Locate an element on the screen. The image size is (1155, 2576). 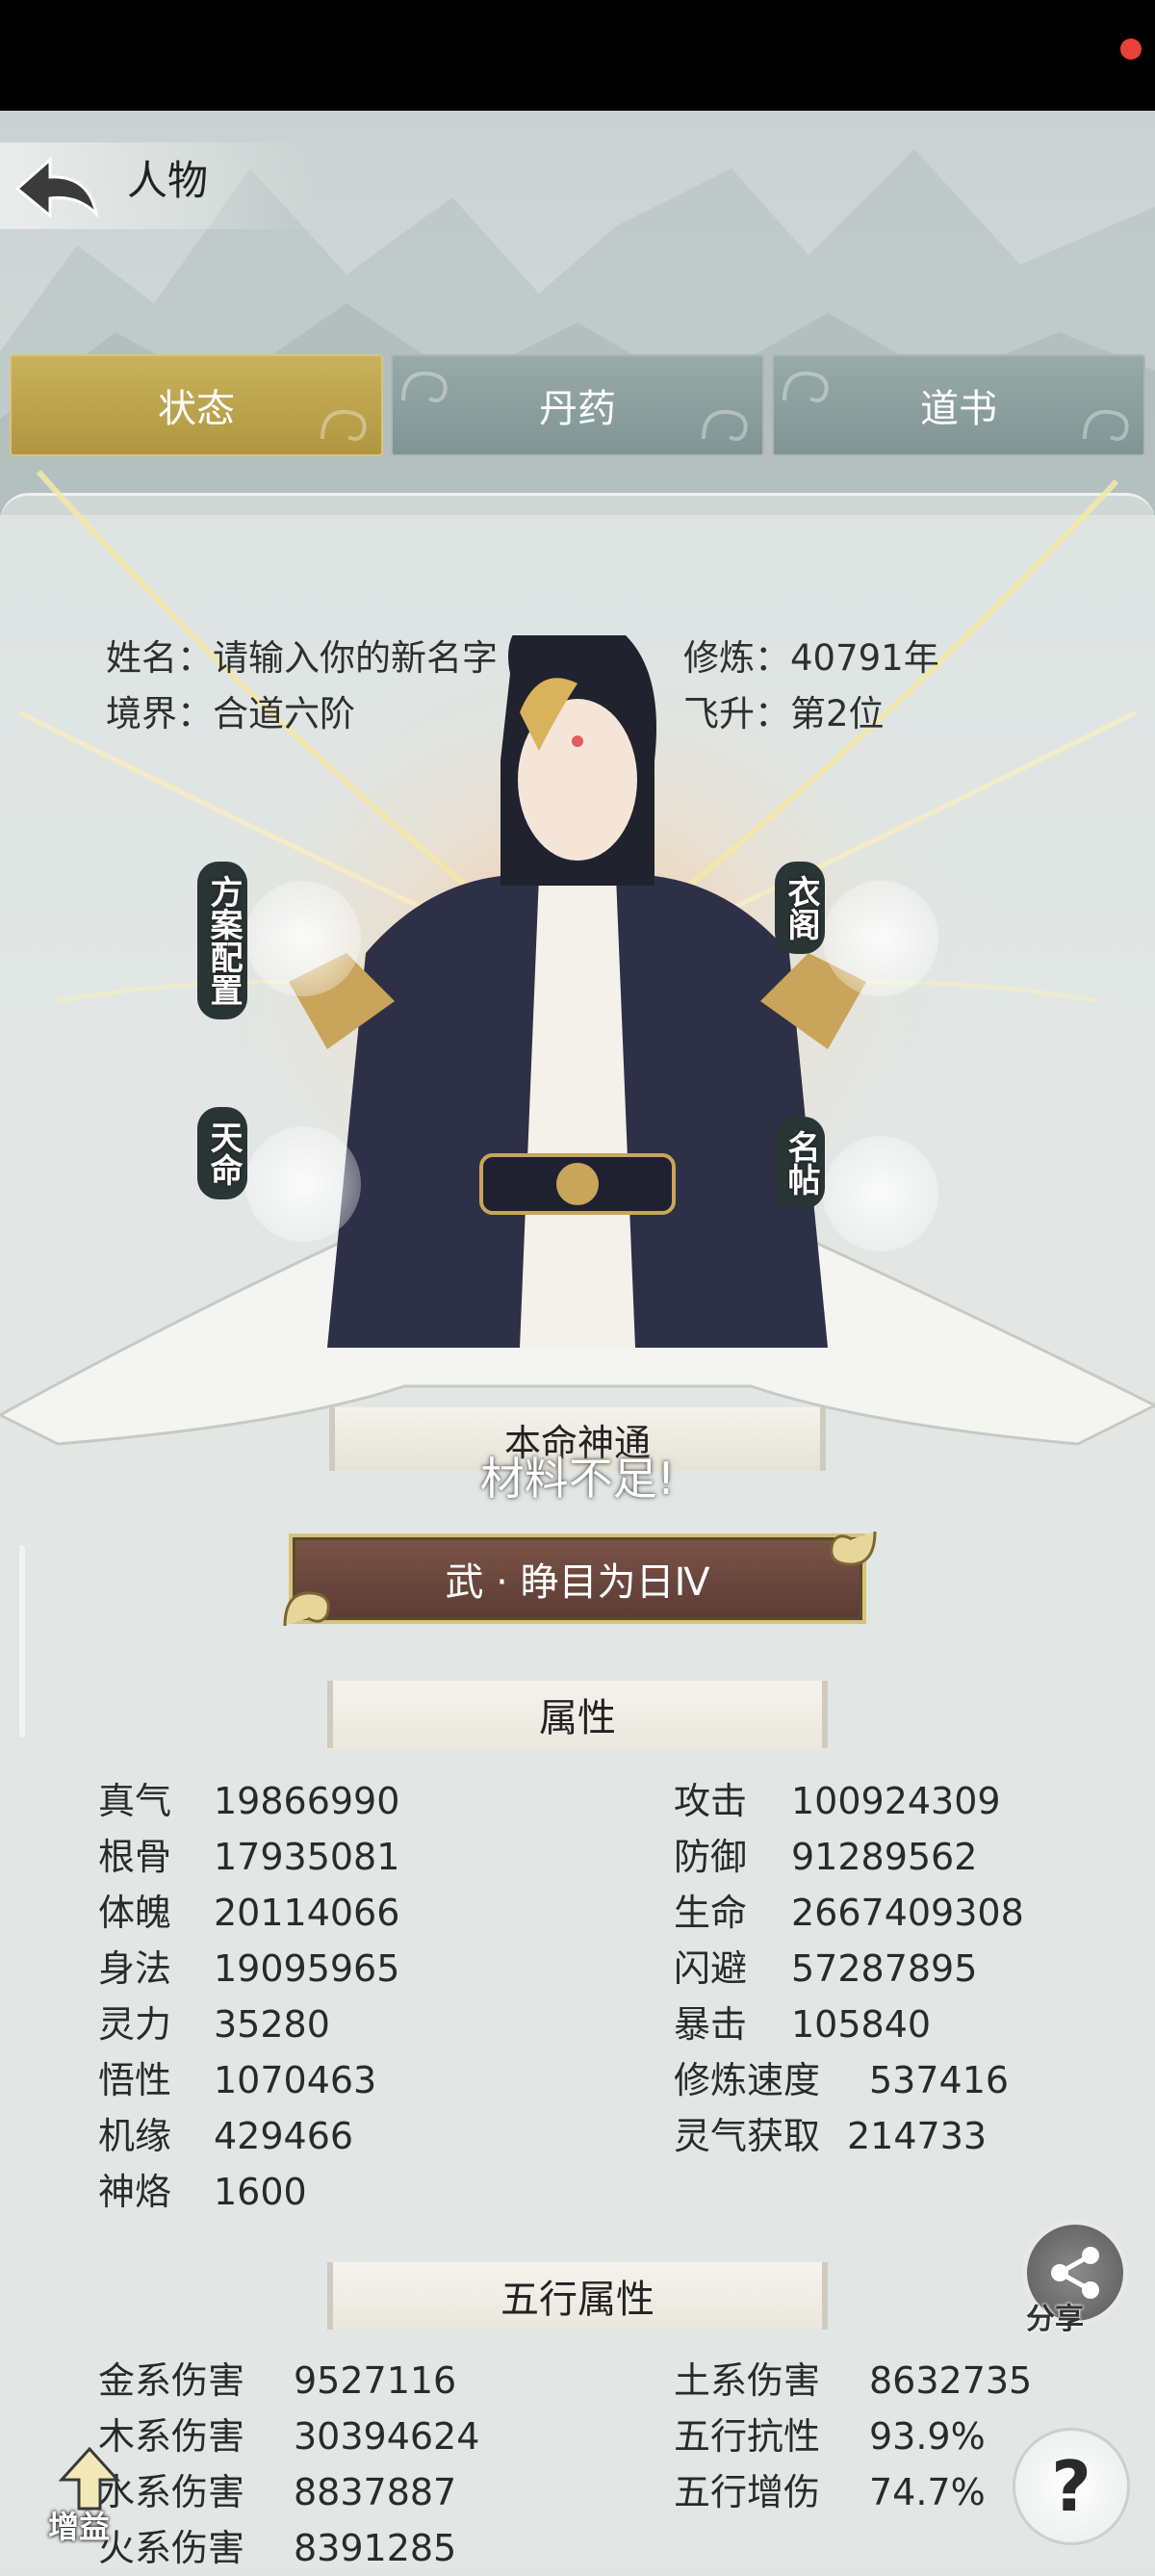
element-value: 74.7% is located at coordinates (927, 2492).